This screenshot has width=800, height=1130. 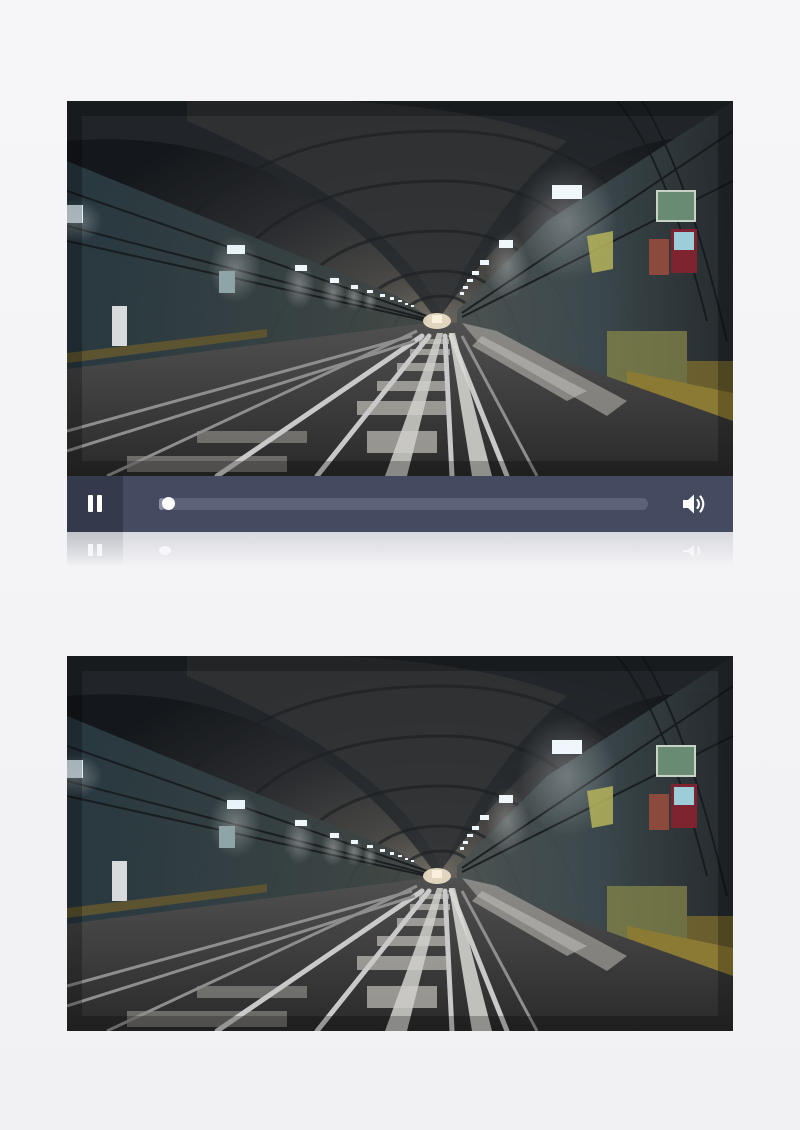 I want to click on speaker-icon, so click(x=694, y=504).